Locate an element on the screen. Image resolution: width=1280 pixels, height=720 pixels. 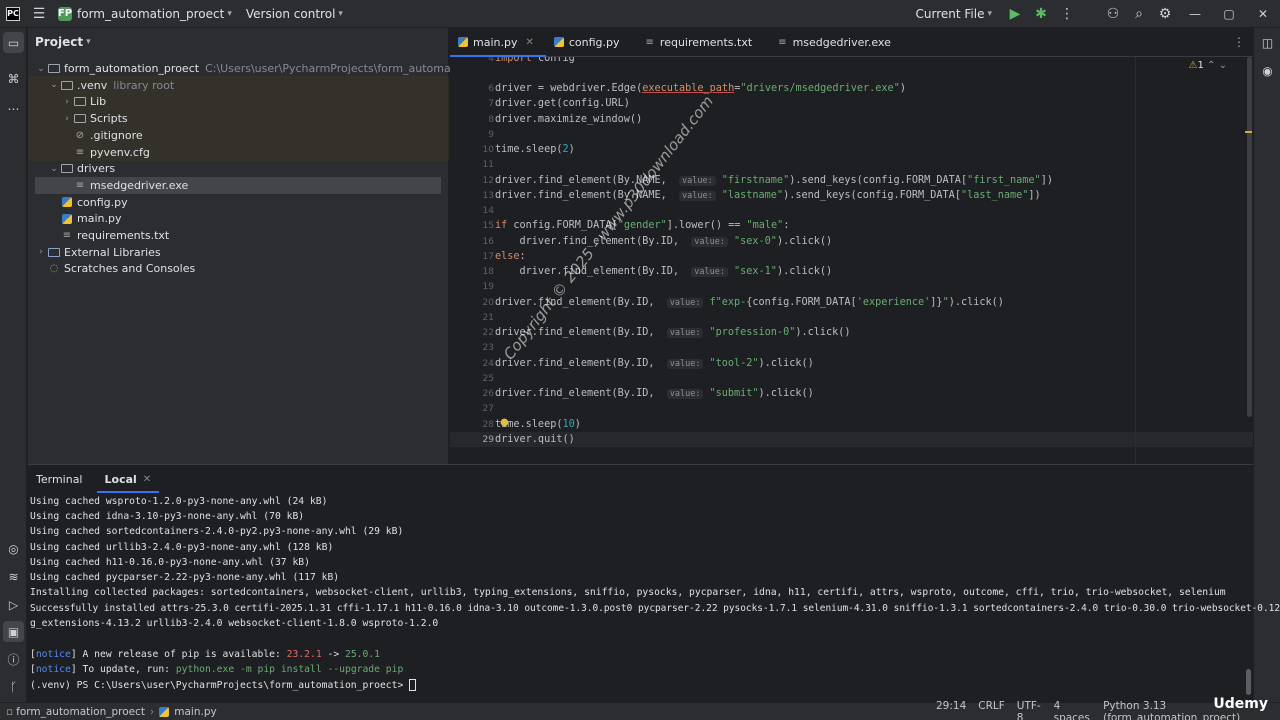
terminal-tabs: Terminal Local ✕ is located at coordinates (640, 479).